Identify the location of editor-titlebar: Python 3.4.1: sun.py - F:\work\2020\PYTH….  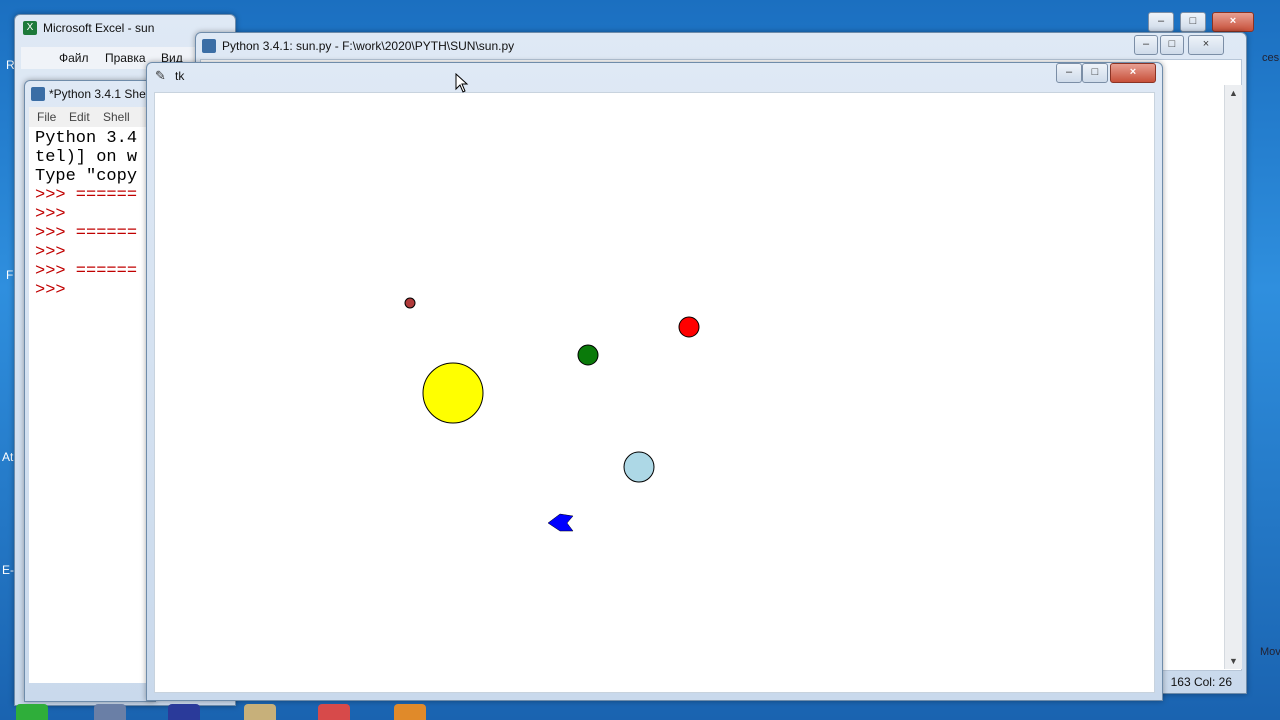
(721, 46).